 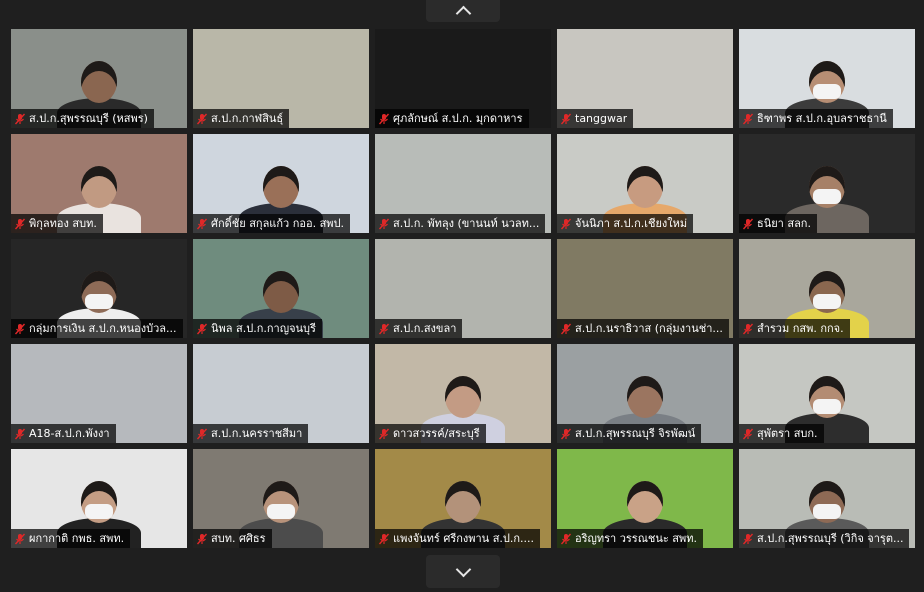 I want to click on participant-name: พิกุลทอง สบท., so click(x=63, y=223).